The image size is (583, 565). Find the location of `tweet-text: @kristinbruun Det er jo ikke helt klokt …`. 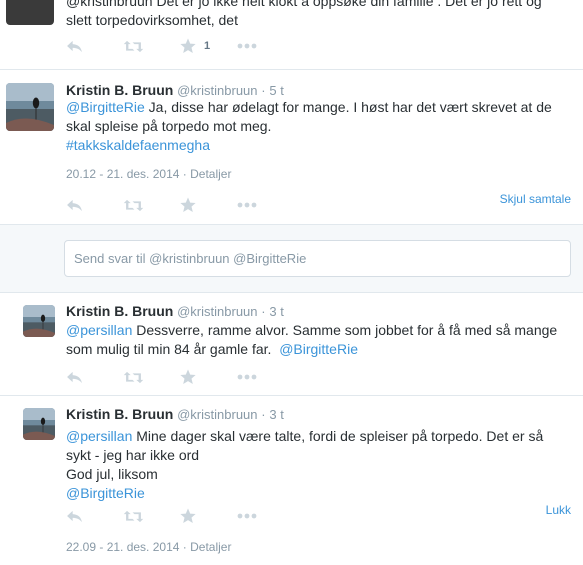

tweet-text: @kristinbruun Det er jo ikke helt klokt … is located at coordinates (304, 14).